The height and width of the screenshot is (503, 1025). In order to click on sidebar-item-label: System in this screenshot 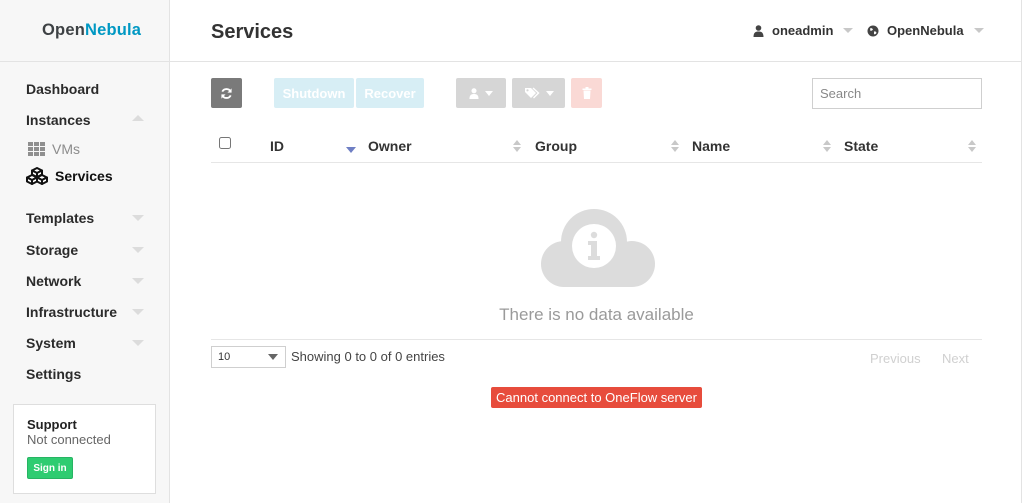, I will do `click(51, 343)`.